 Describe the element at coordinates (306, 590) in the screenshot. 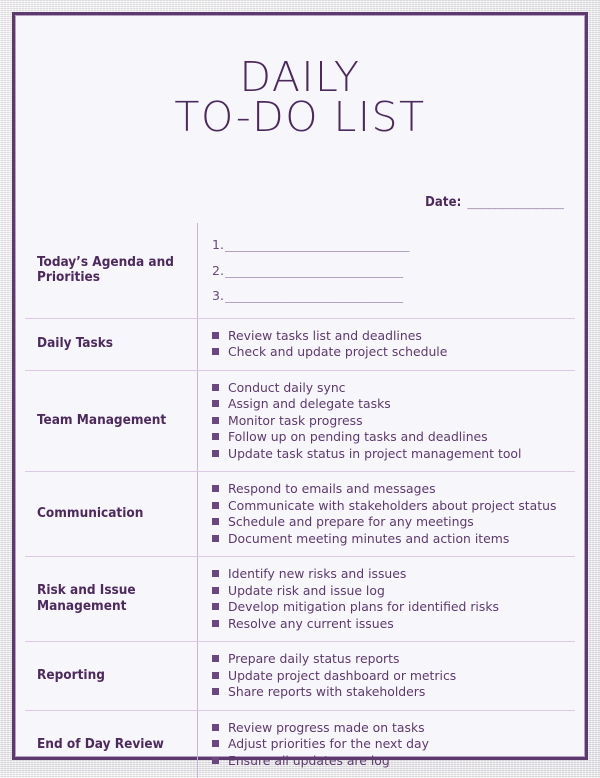

I see `checklist-item-label: Update risk and issue log` at that location.